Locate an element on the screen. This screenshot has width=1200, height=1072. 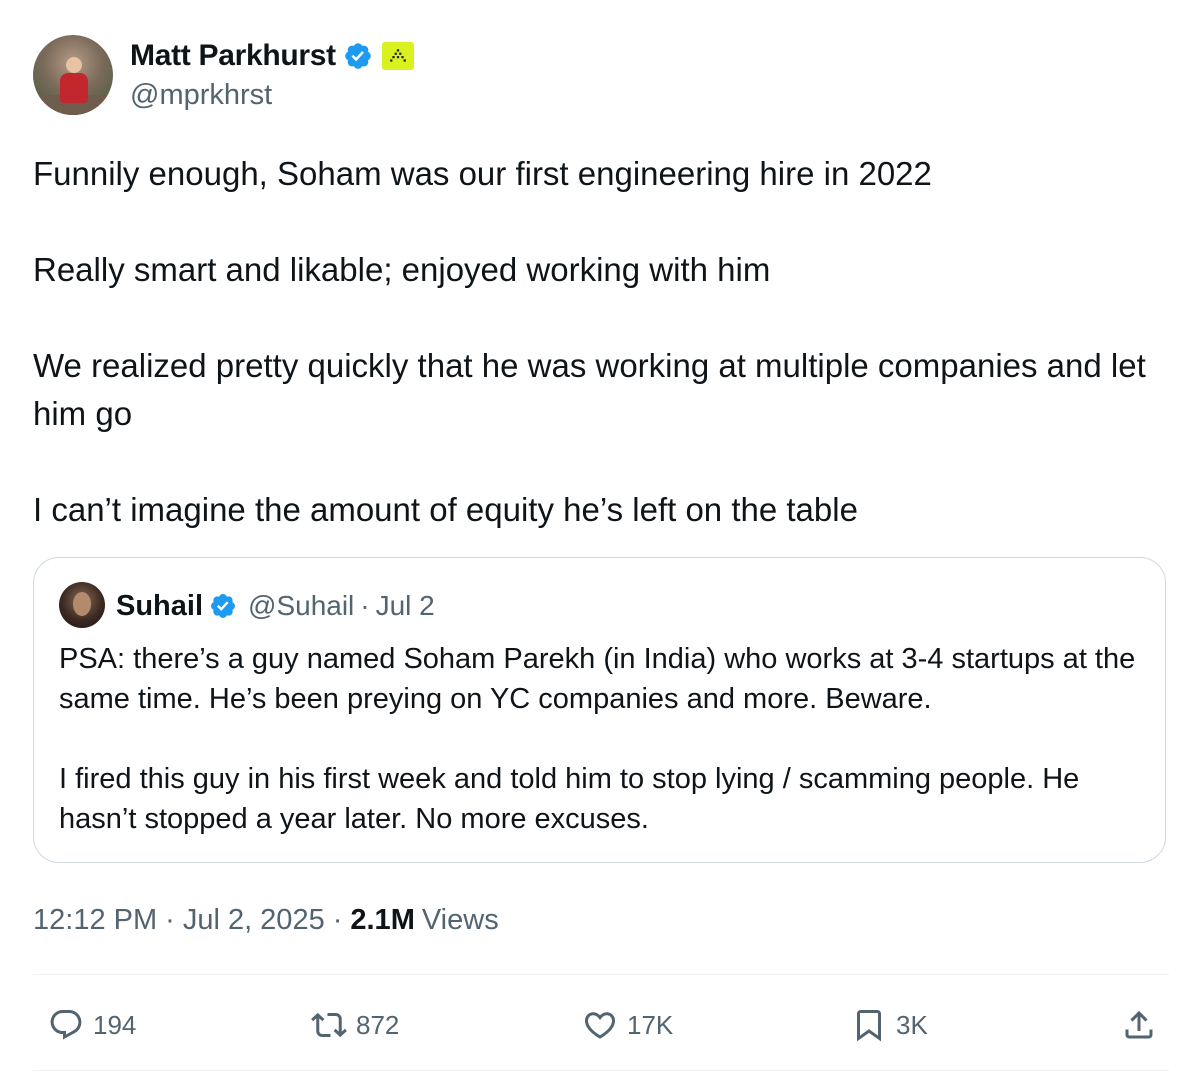
repost-arrows-icon is located at coordinates (329, 1025).